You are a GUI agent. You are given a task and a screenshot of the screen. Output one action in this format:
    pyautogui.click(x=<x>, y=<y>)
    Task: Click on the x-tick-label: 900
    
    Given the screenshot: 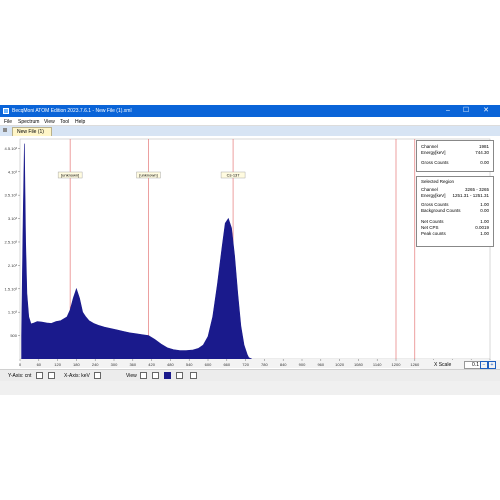 What is the action you would take?
    pyautogui.click(x=302, y=364)
    